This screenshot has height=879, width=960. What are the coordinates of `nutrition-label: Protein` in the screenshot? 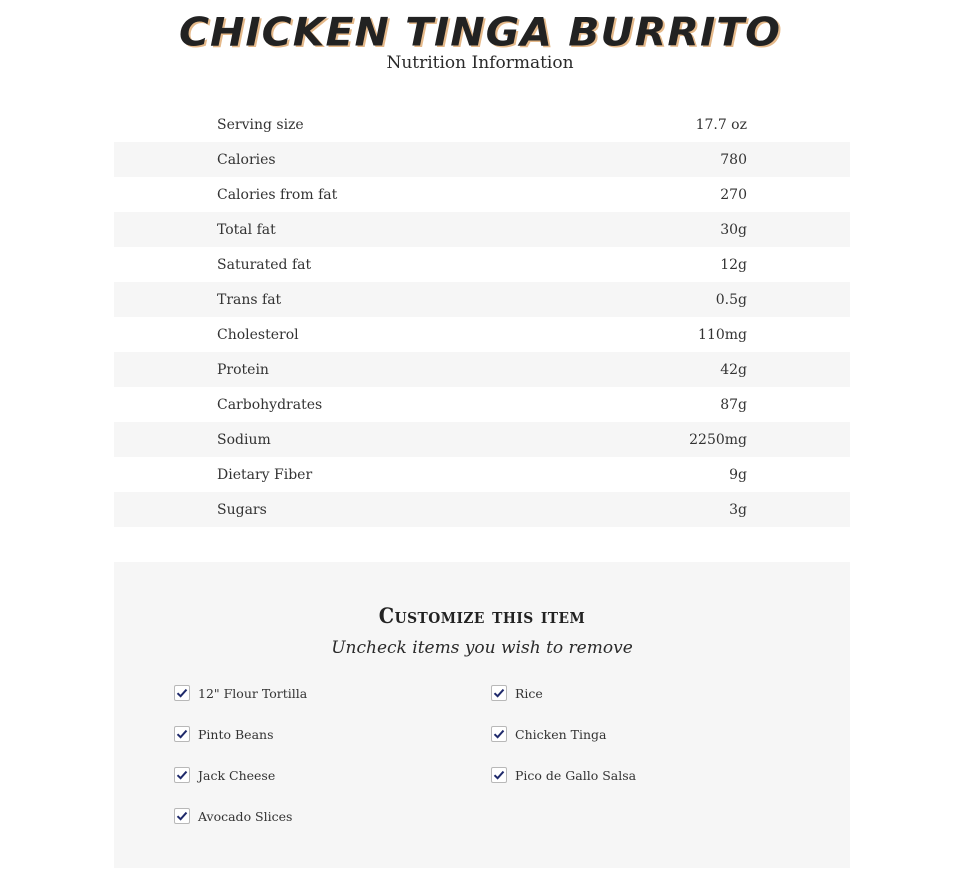 It's located at (243, 369).